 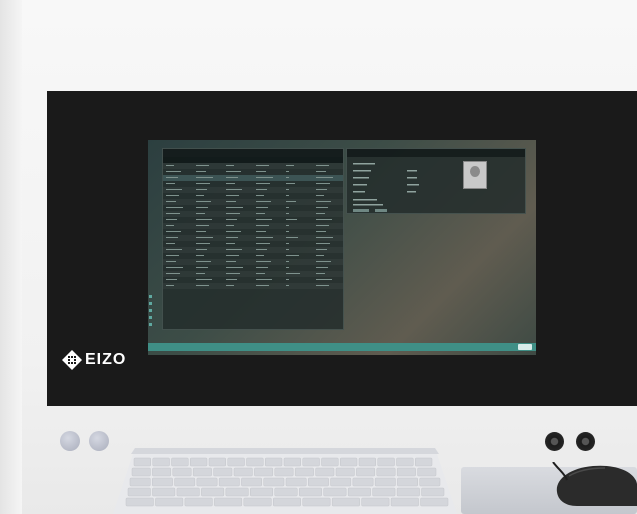 I want to click on list-window, so click(x=253, y=239).